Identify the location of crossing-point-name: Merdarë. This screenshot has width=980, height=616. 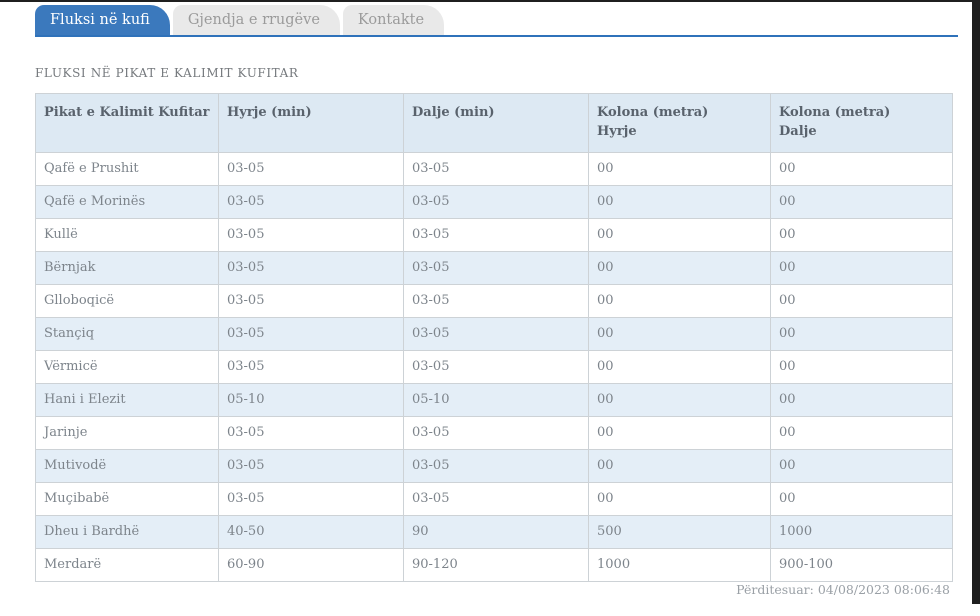
(127, 564).